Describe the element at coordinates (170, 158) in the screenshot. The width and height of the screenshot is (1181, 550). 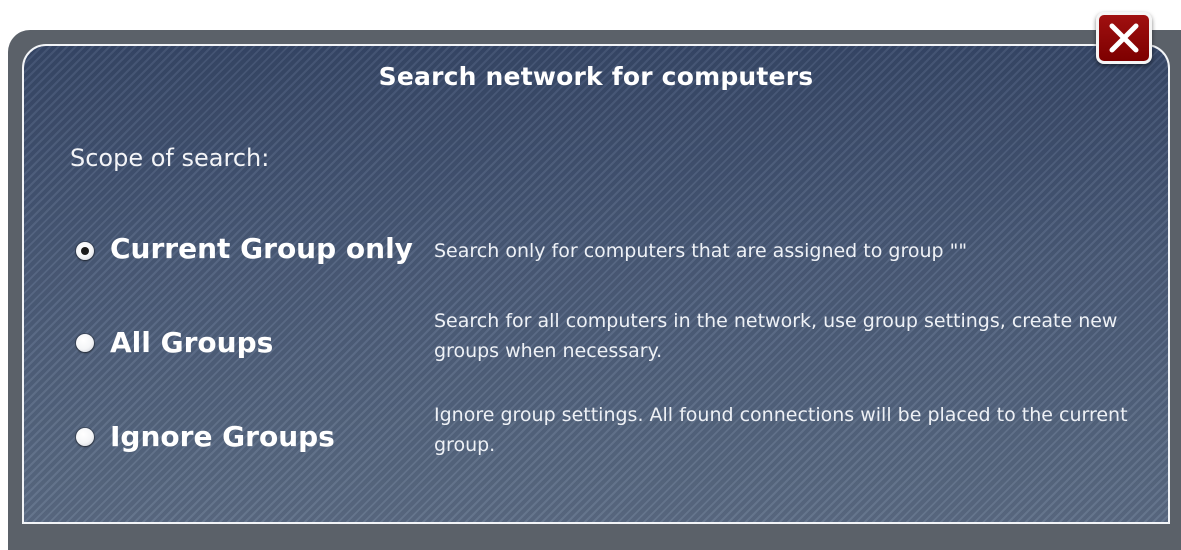
I see `scope-label: Scope of search:` at that location.